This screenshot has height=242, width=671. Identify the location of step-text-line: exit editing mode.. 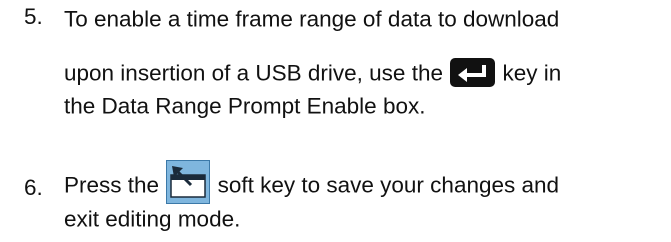
(152, 218).